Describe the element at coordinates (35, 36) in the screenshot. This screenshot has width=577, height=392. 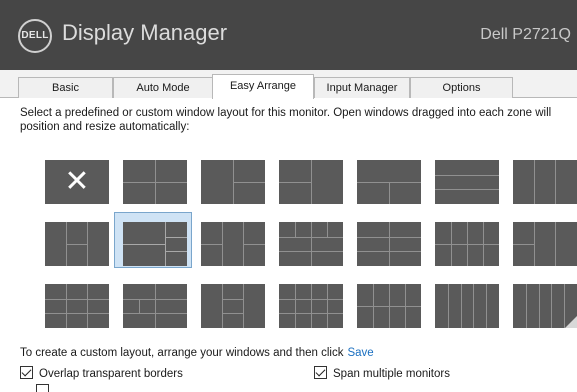
I see `dell-logo: DELL` at that location.